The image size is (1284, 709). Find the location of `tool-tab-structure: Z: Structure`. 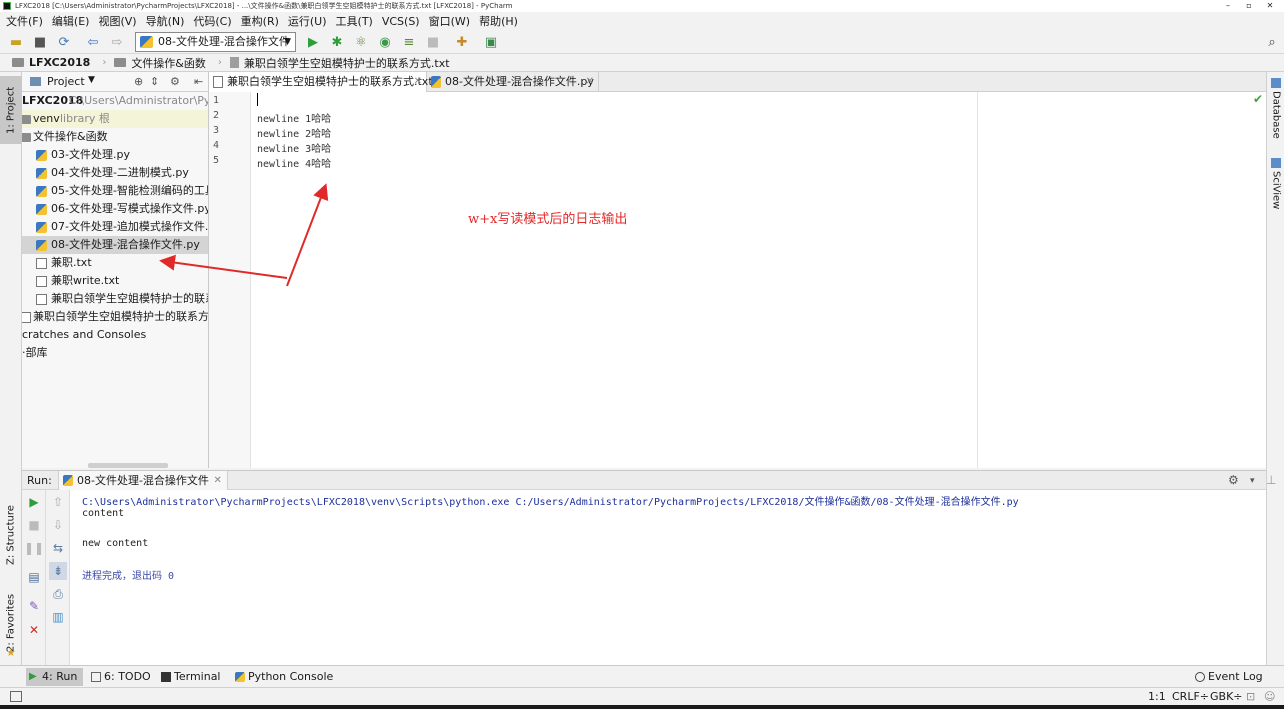

tool-tab-structure: Z: Structure is located at coordinates (11, 535).